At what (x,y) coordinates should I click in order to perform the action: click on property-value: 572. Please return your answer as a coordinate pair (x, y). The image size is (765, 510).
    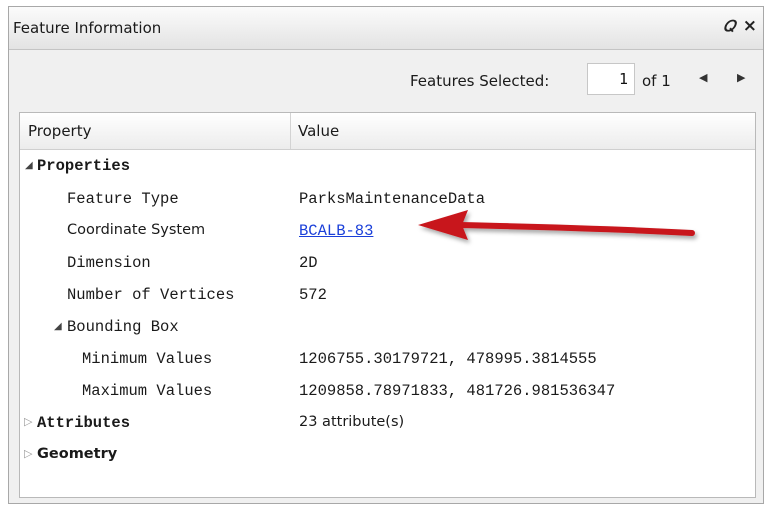
    Looking at the image, I should click on (313, 295).